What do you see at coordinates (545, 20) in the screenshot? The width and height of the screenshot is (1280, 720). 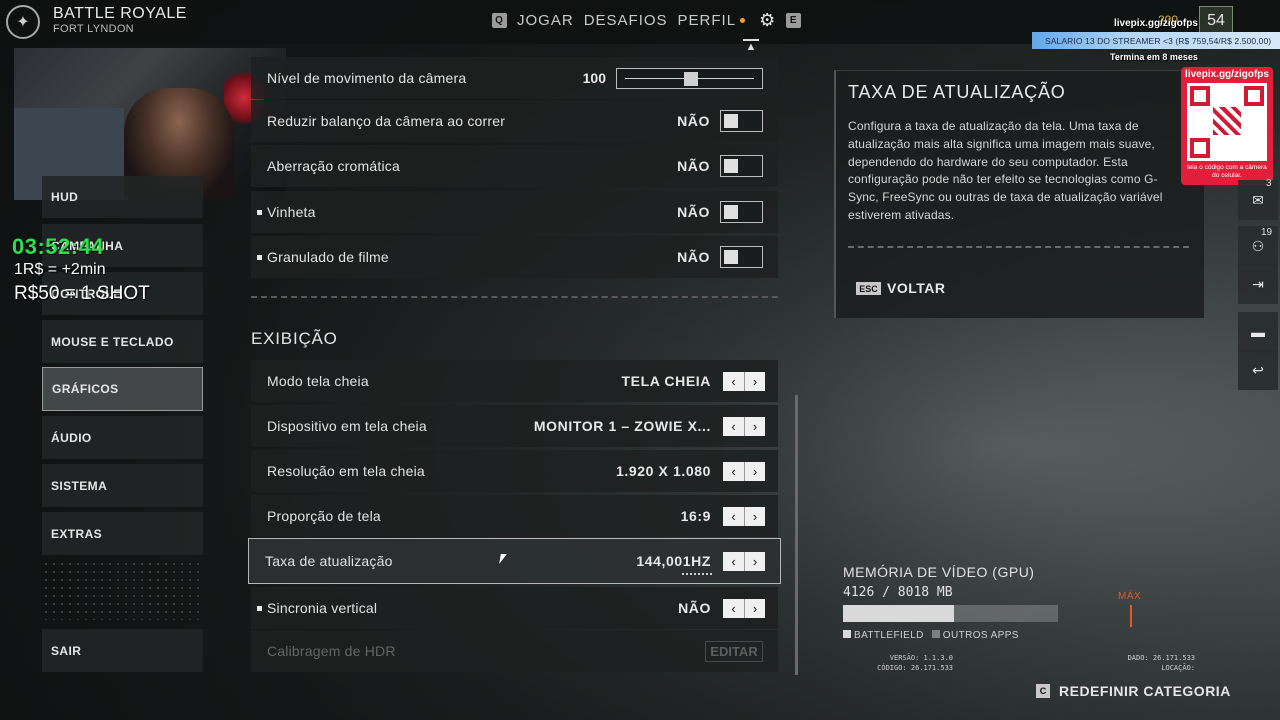 I see `nav-item-jogar: JOGAR` at bounding box center [545, 20].